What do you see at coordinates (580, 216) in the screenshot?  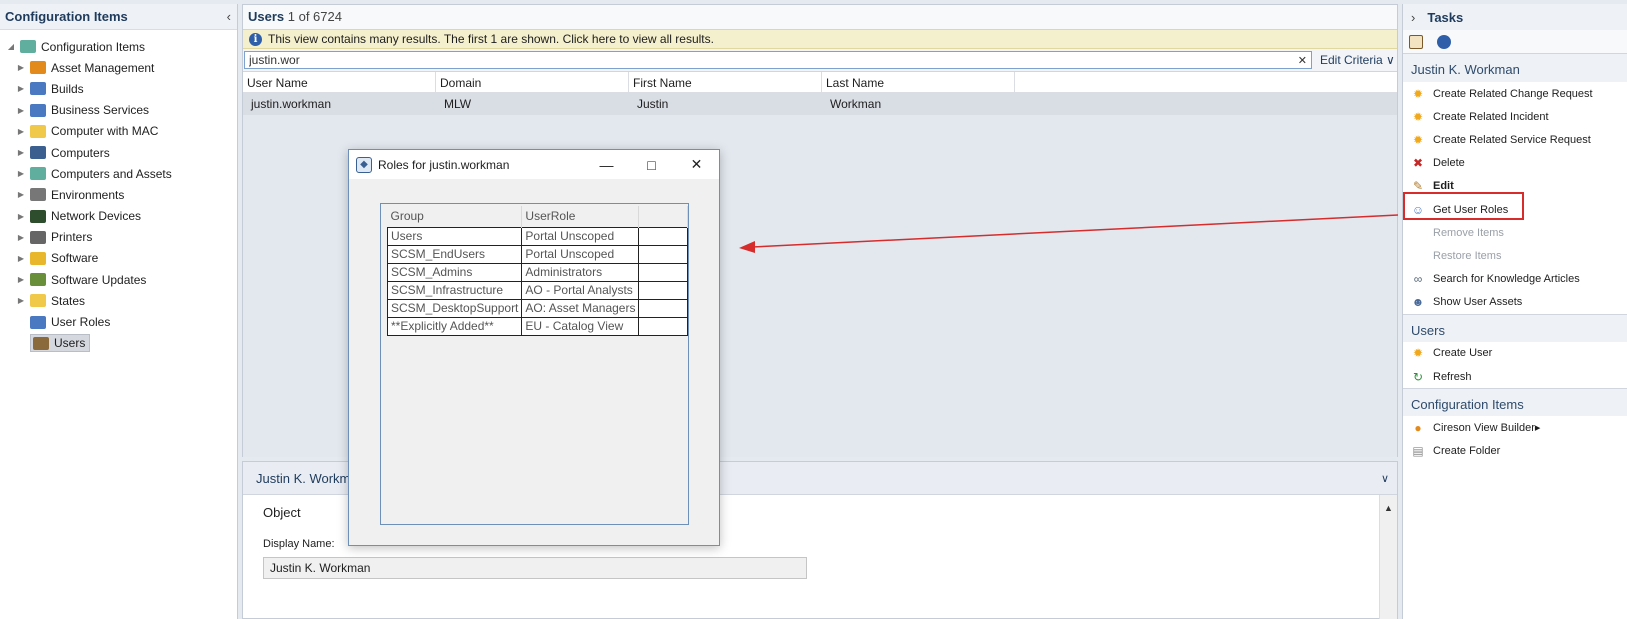 I see `column-header-user-role: UserRole` at bounding box center [580, 216].